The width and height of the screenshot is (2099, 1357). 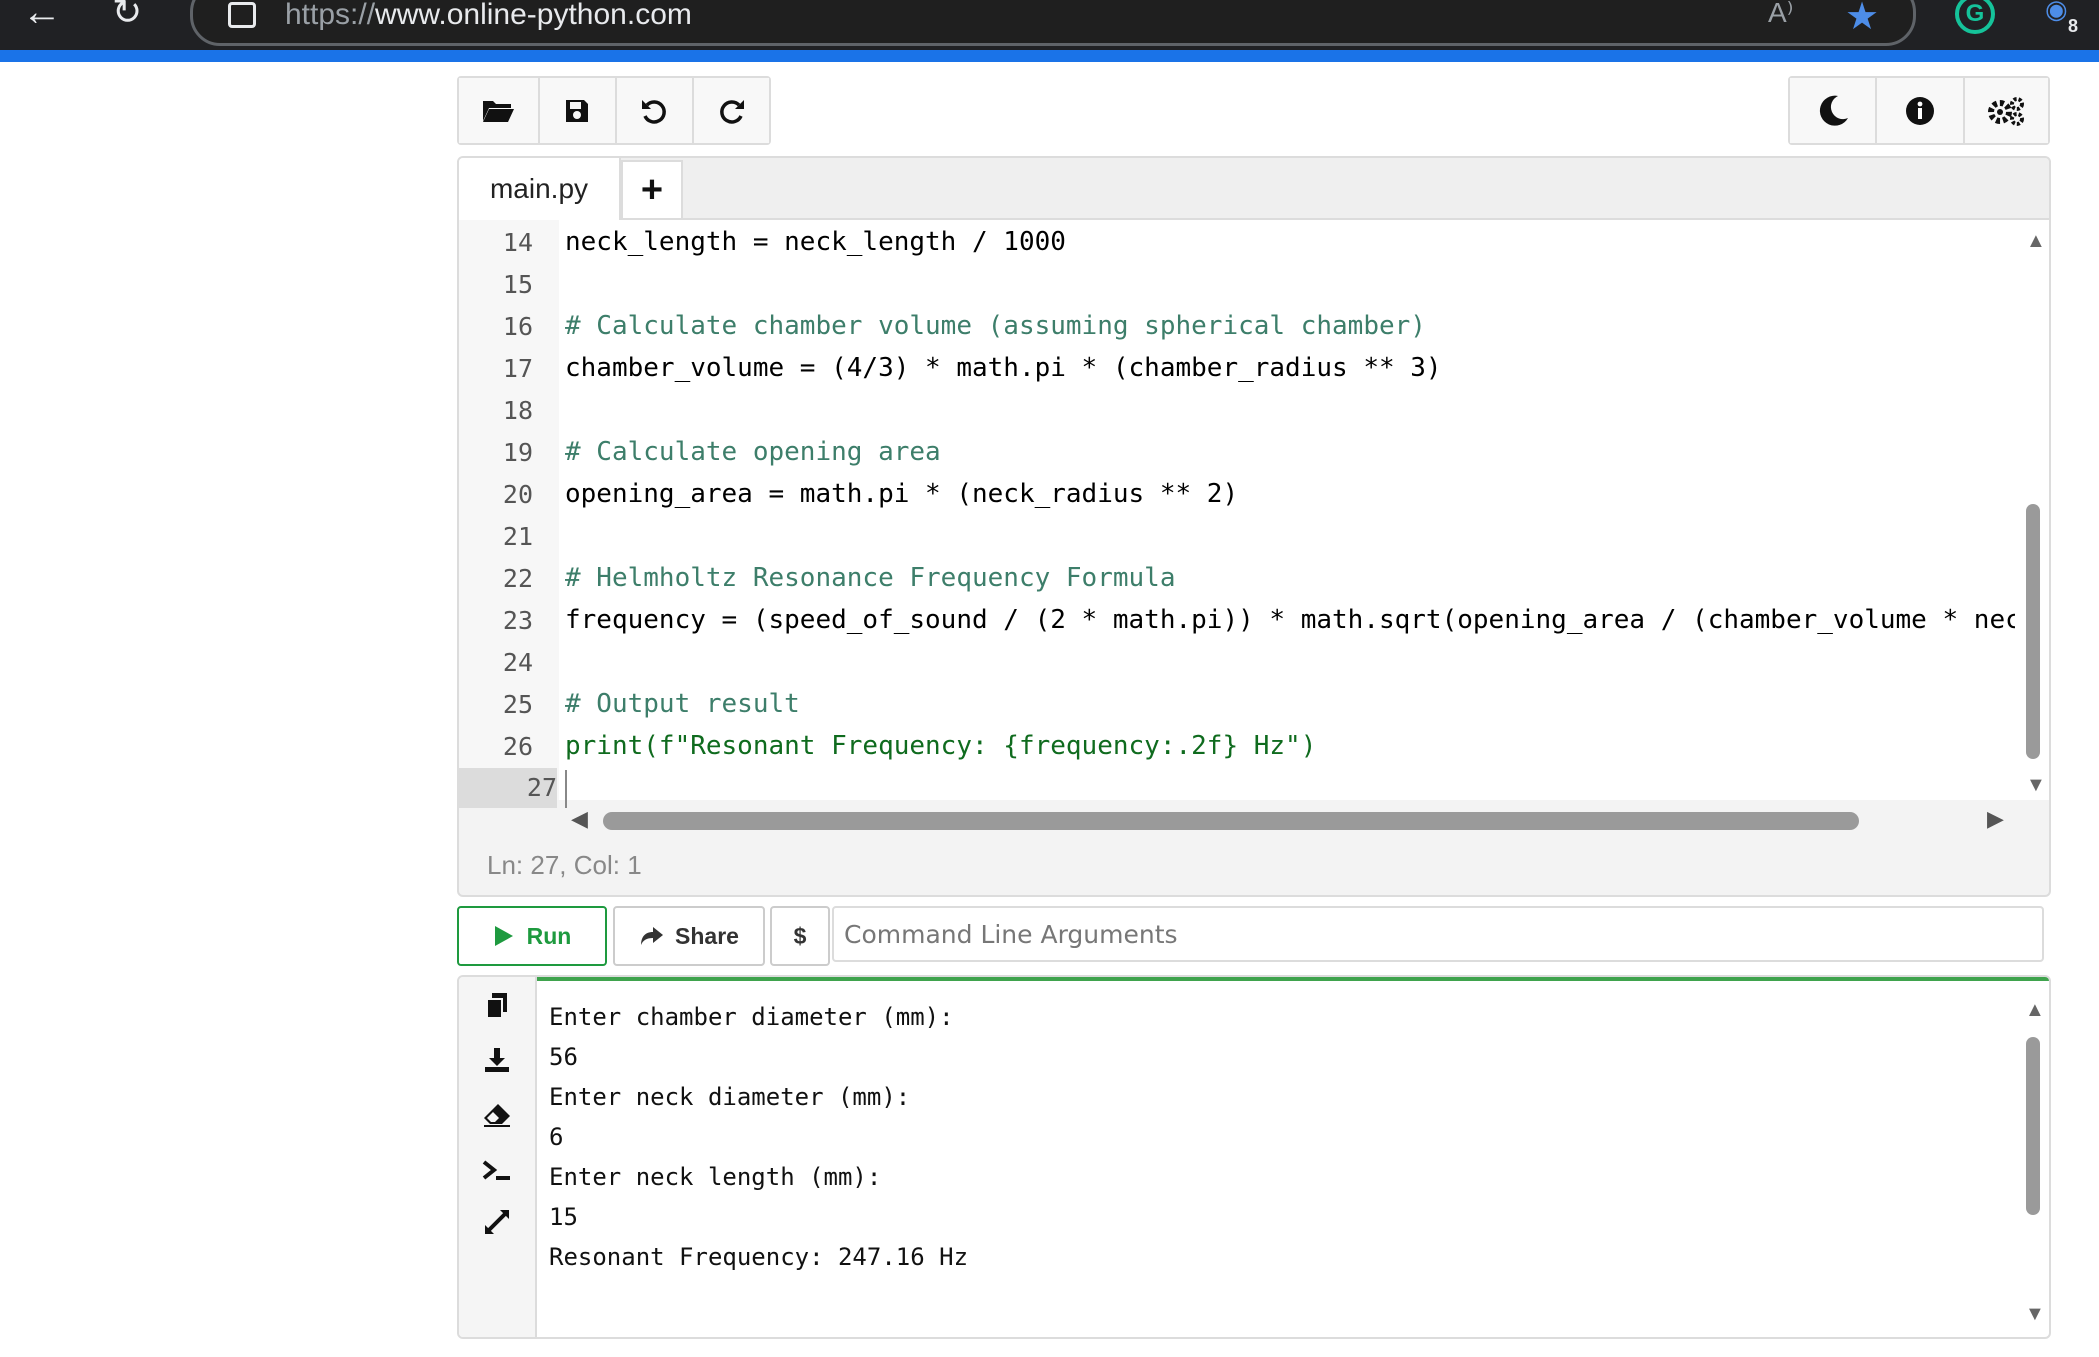 I want to click on code-line-25: # Output result, so click(x=682, y=704).